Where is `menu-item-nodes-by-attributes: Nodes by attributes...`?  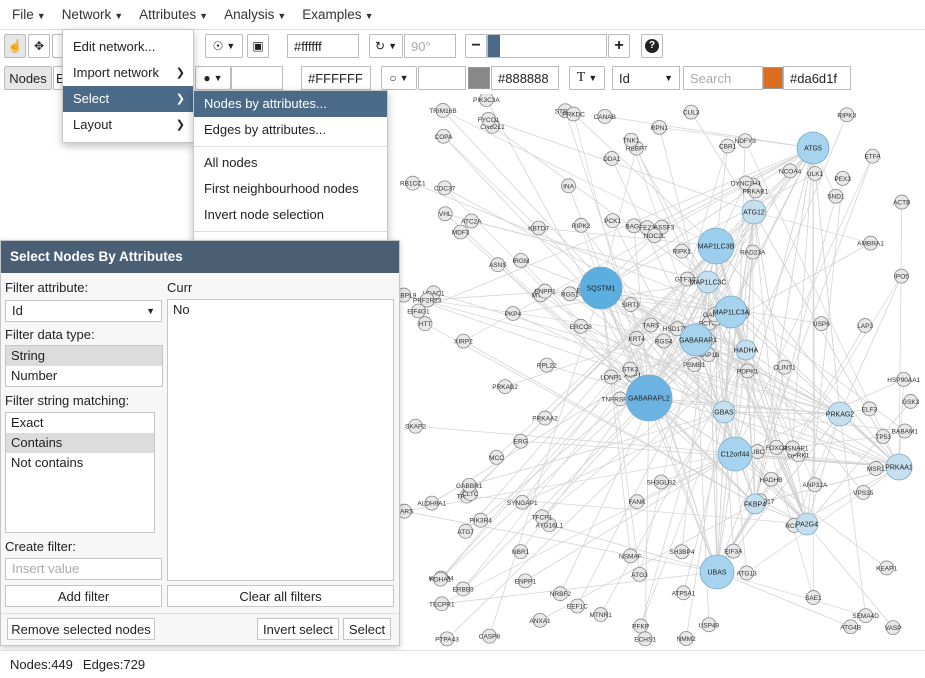 menu-item-nodes-by-attributes: Nodes by attributes... is located at coordinates (290, 104).